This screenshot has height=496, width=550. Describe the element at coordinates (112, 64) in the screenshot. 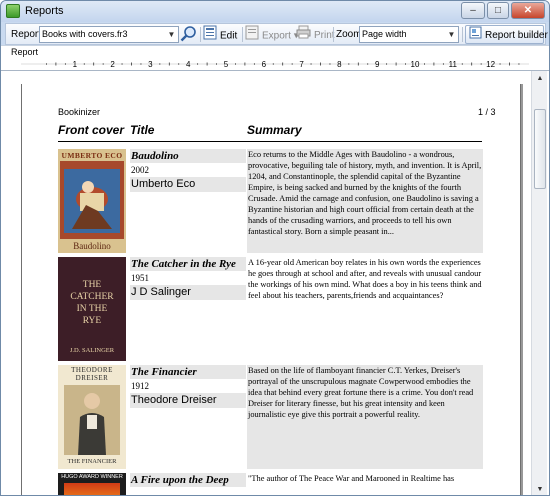

I see `ruler-number: 2` at that location.